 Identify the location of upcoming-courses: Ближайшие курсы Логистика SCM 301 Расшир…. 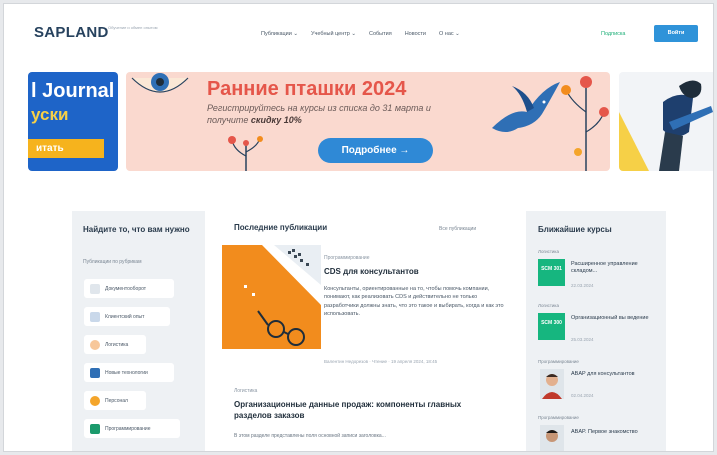
(596, 331).